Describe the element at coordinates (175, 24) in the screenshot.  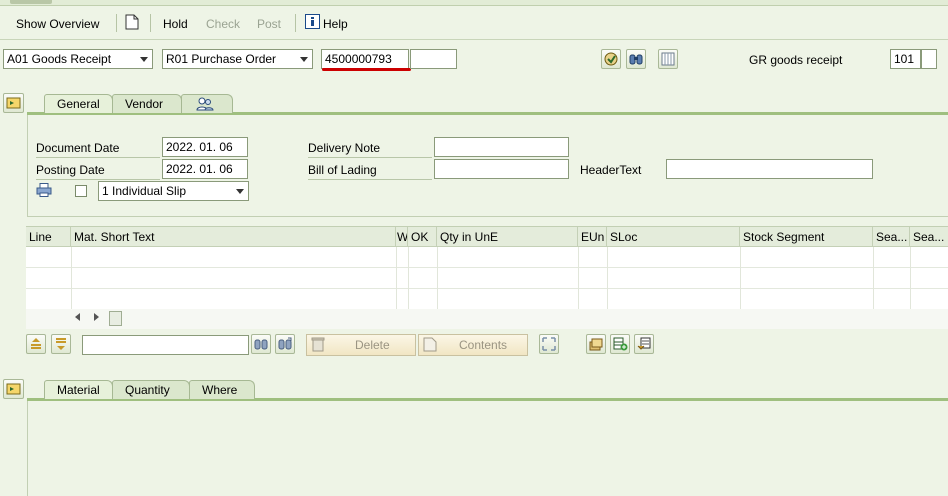
I see `hold-button: Hold` at that location.